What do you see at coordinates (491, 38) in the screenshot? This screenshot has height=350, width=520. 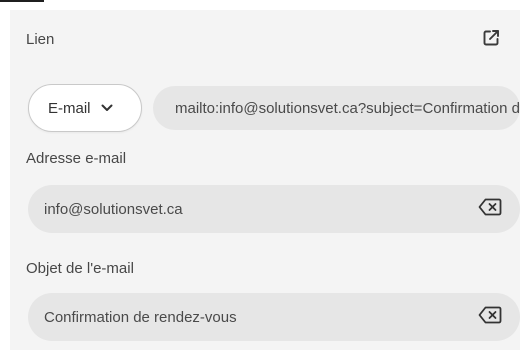 I see `external-link-icon` at bounding box center [491, 38].